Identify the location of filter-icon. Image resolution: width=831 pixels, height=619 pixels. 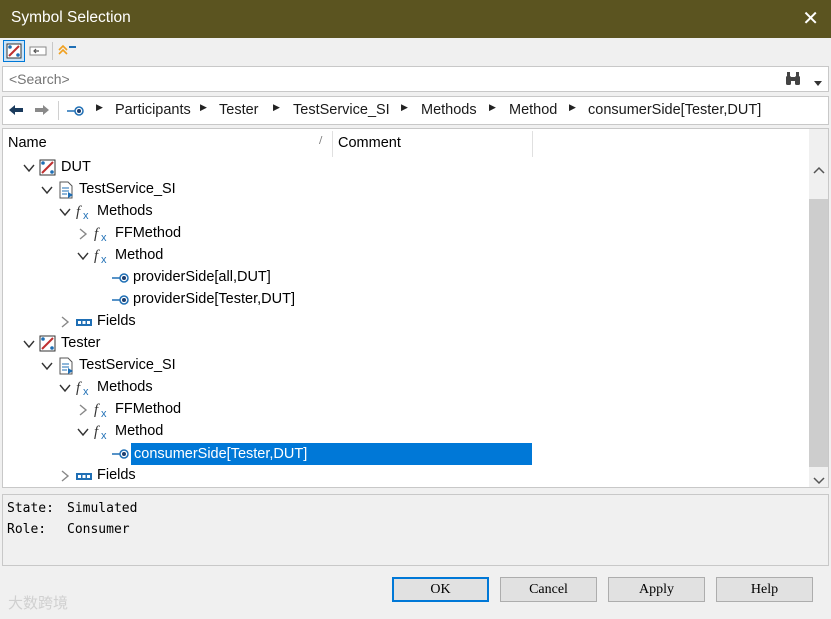
(67, 49).